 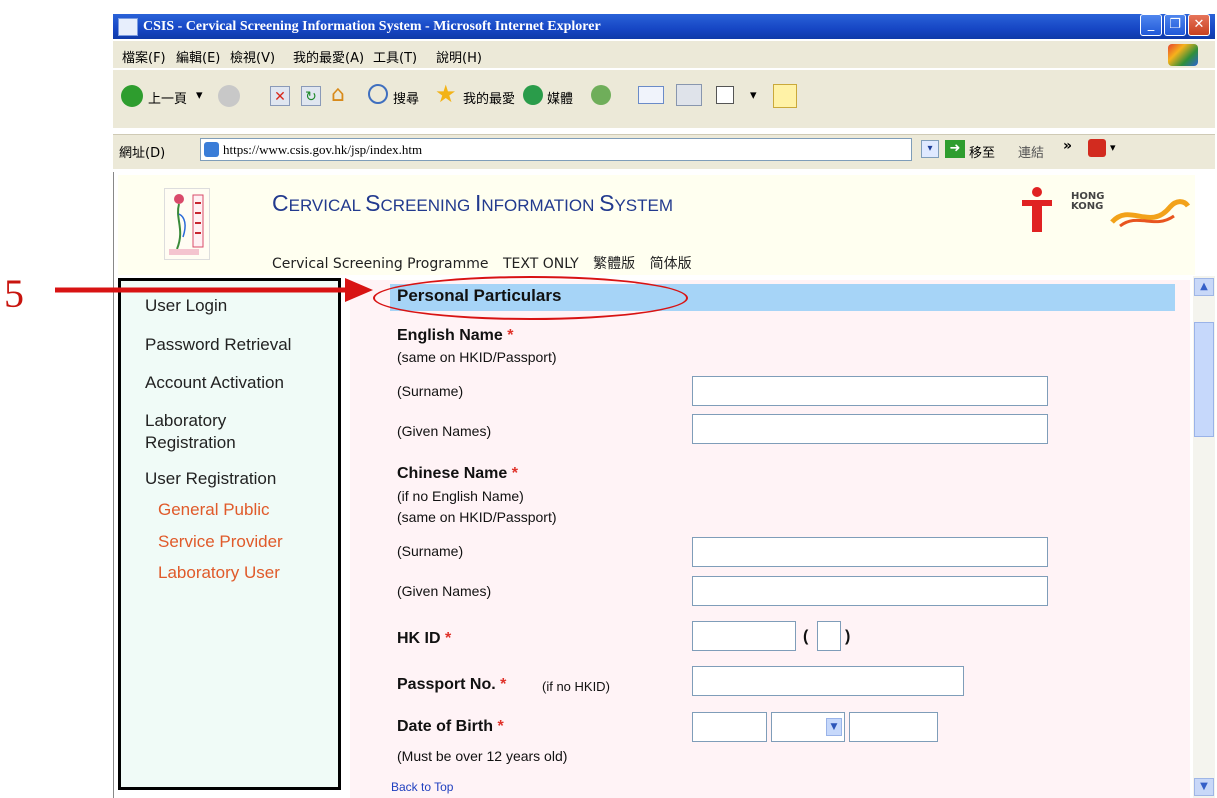 What do you see at coordinates (211, 149) in the screenshot?
I see `ie-page-icon-small` at bounding box center [211, 149].